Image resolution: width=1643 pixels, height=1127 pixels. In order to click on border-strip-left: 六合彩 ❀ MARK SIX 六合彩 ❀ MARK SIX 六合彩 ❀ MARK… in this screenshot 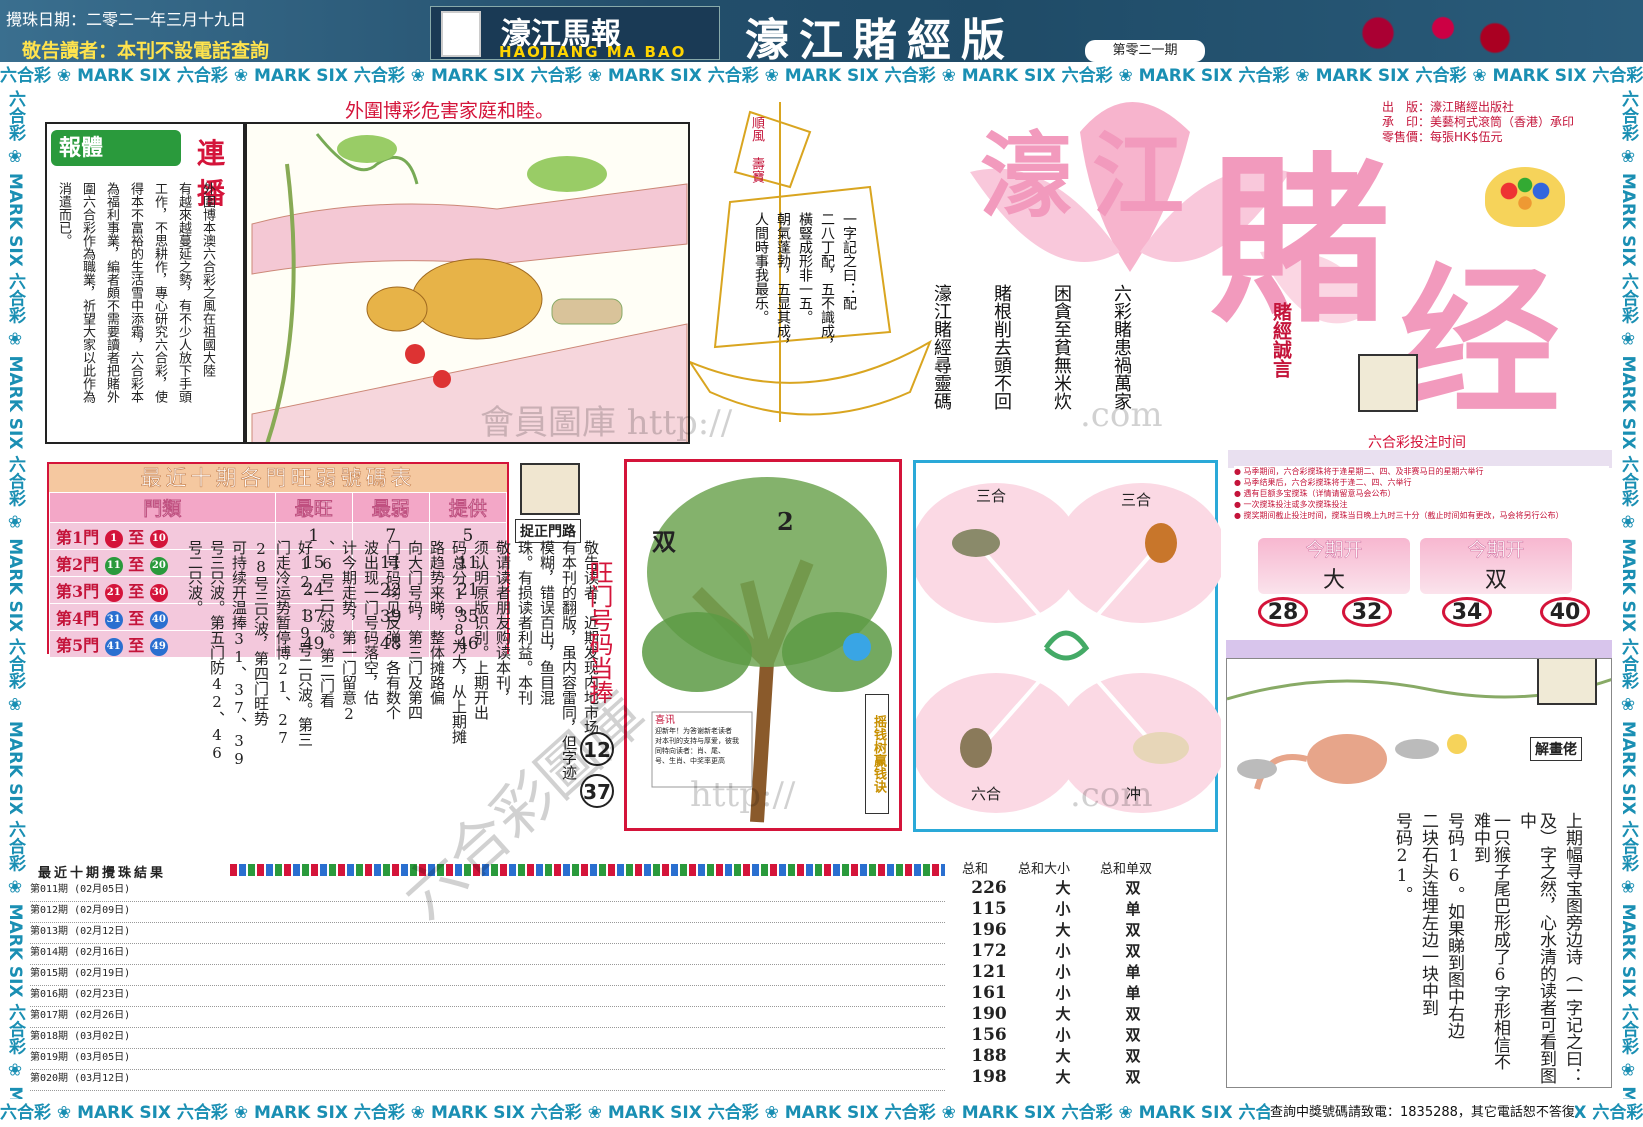, I will do `click(15, 594)`.